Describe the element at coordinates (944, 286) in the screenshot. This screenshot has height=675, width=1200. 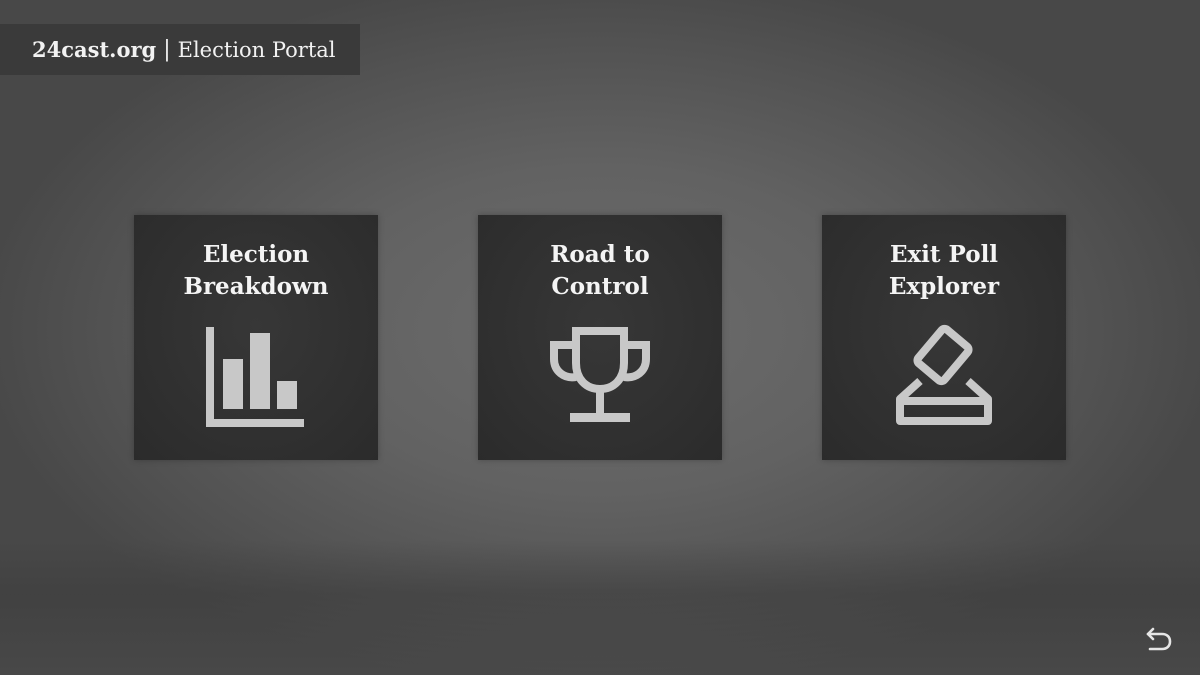
I see `tile-title-line2: Explorer` at that location.